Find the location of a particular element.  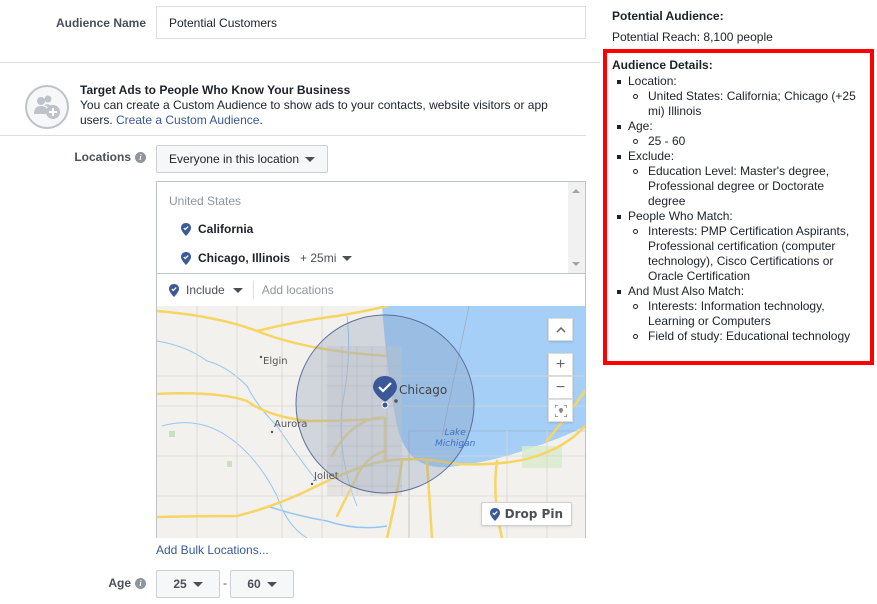

drop-pin-label: Drop Pin is located at coordinates (533, 514).